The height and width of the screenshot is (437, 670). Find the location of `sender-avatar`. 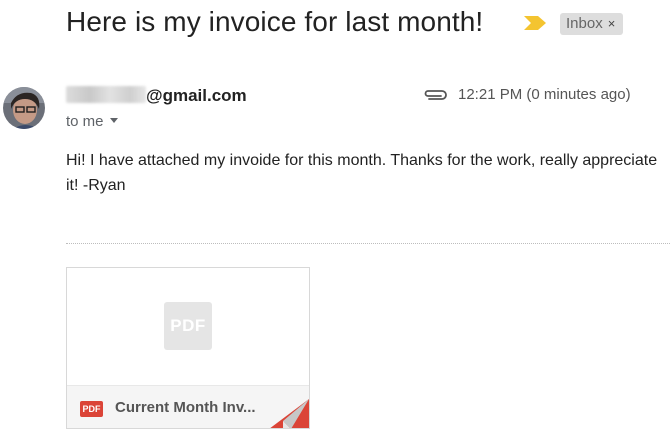

sender-avatar is located at coordinates (24, 108).